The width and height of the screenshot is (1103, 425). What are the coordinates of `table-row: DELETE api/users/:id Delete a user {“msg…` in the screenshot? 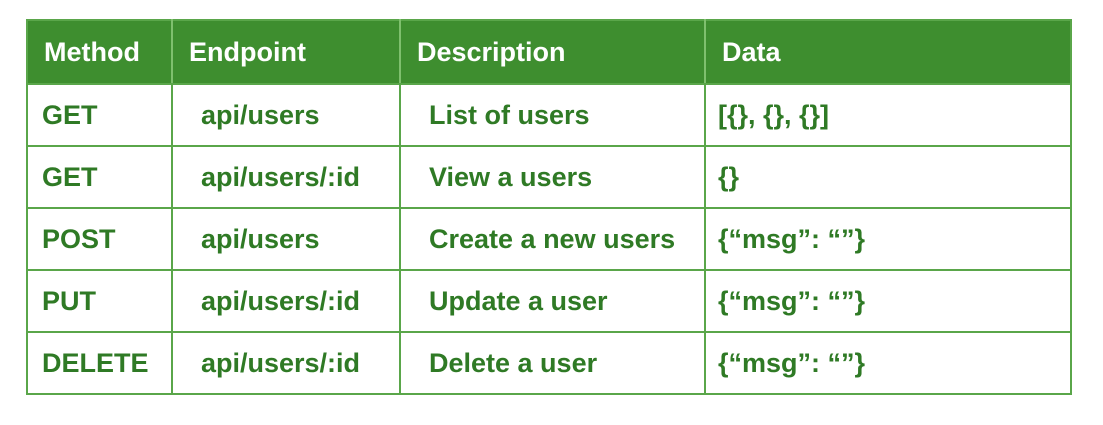 It's located at (549, 363).